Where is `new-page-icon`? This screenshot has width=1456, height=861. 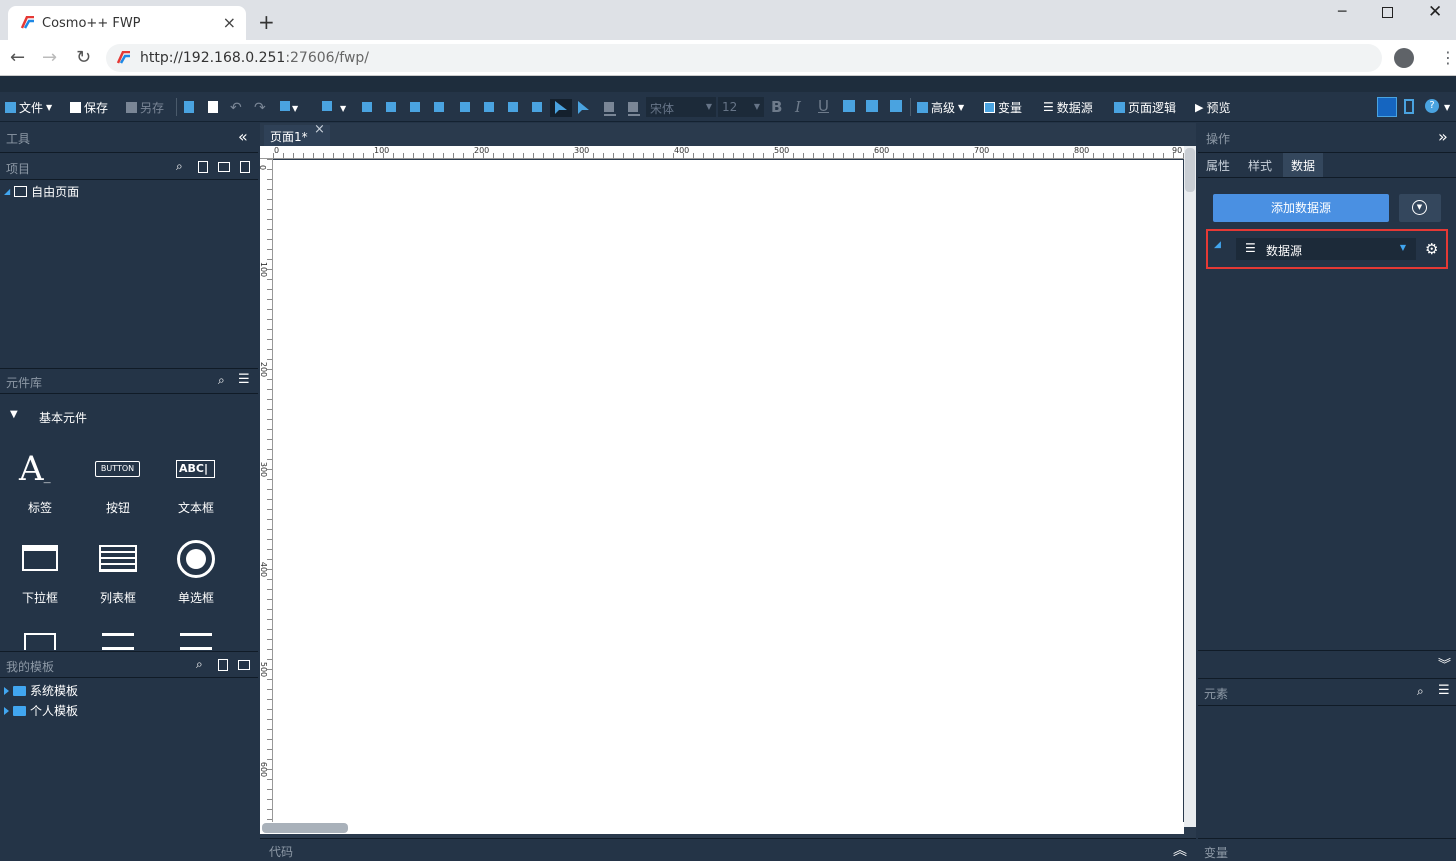
new-page-icon is located at coordinates (203, 167).